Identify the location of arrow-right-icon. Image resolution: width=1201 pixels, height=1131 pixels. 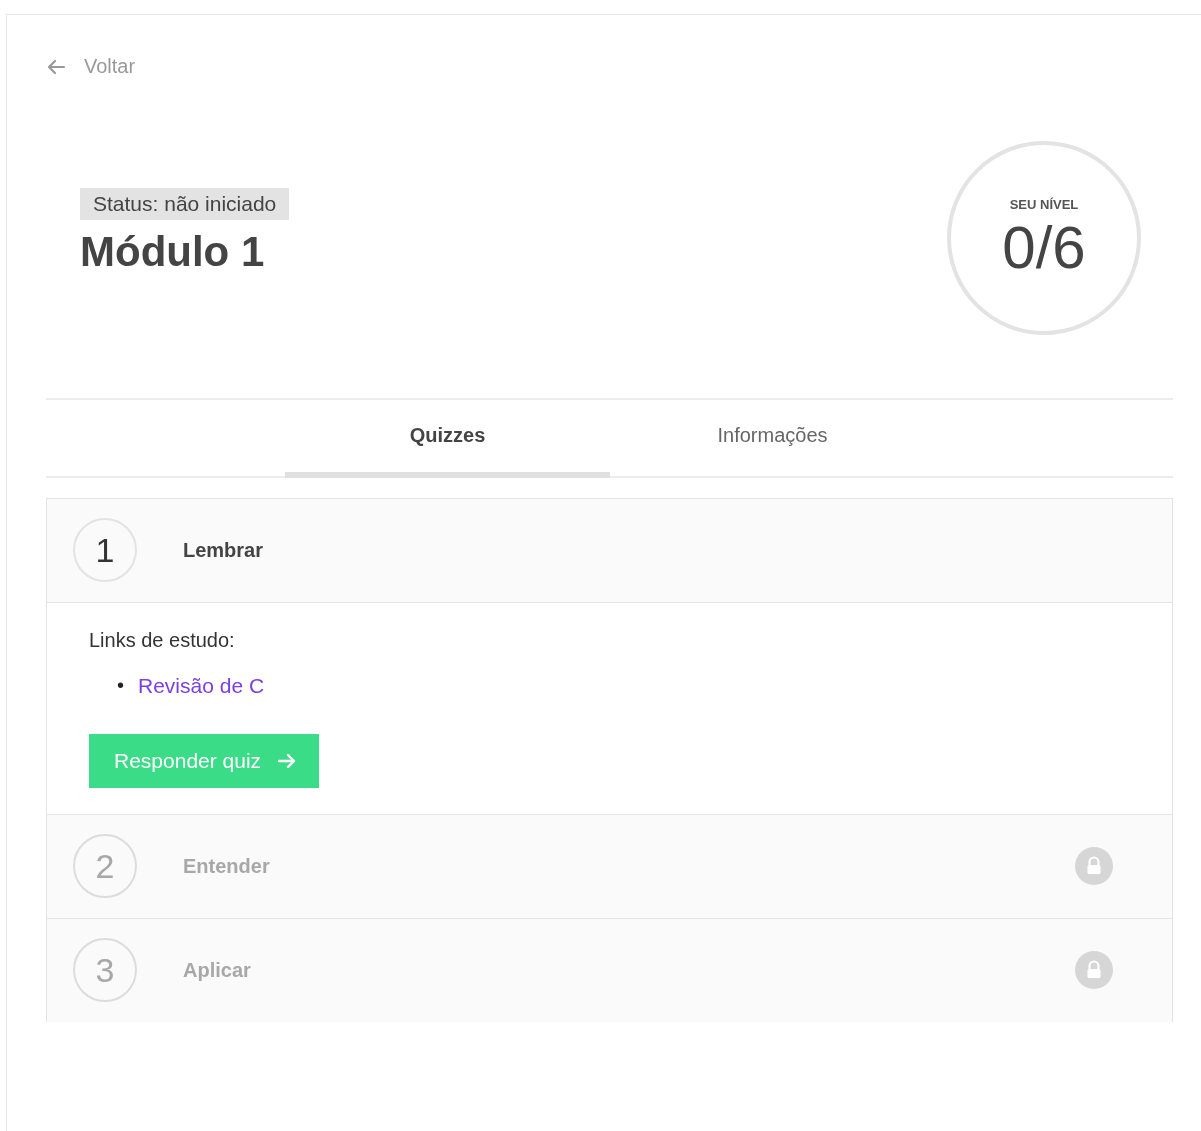
(287, 760).